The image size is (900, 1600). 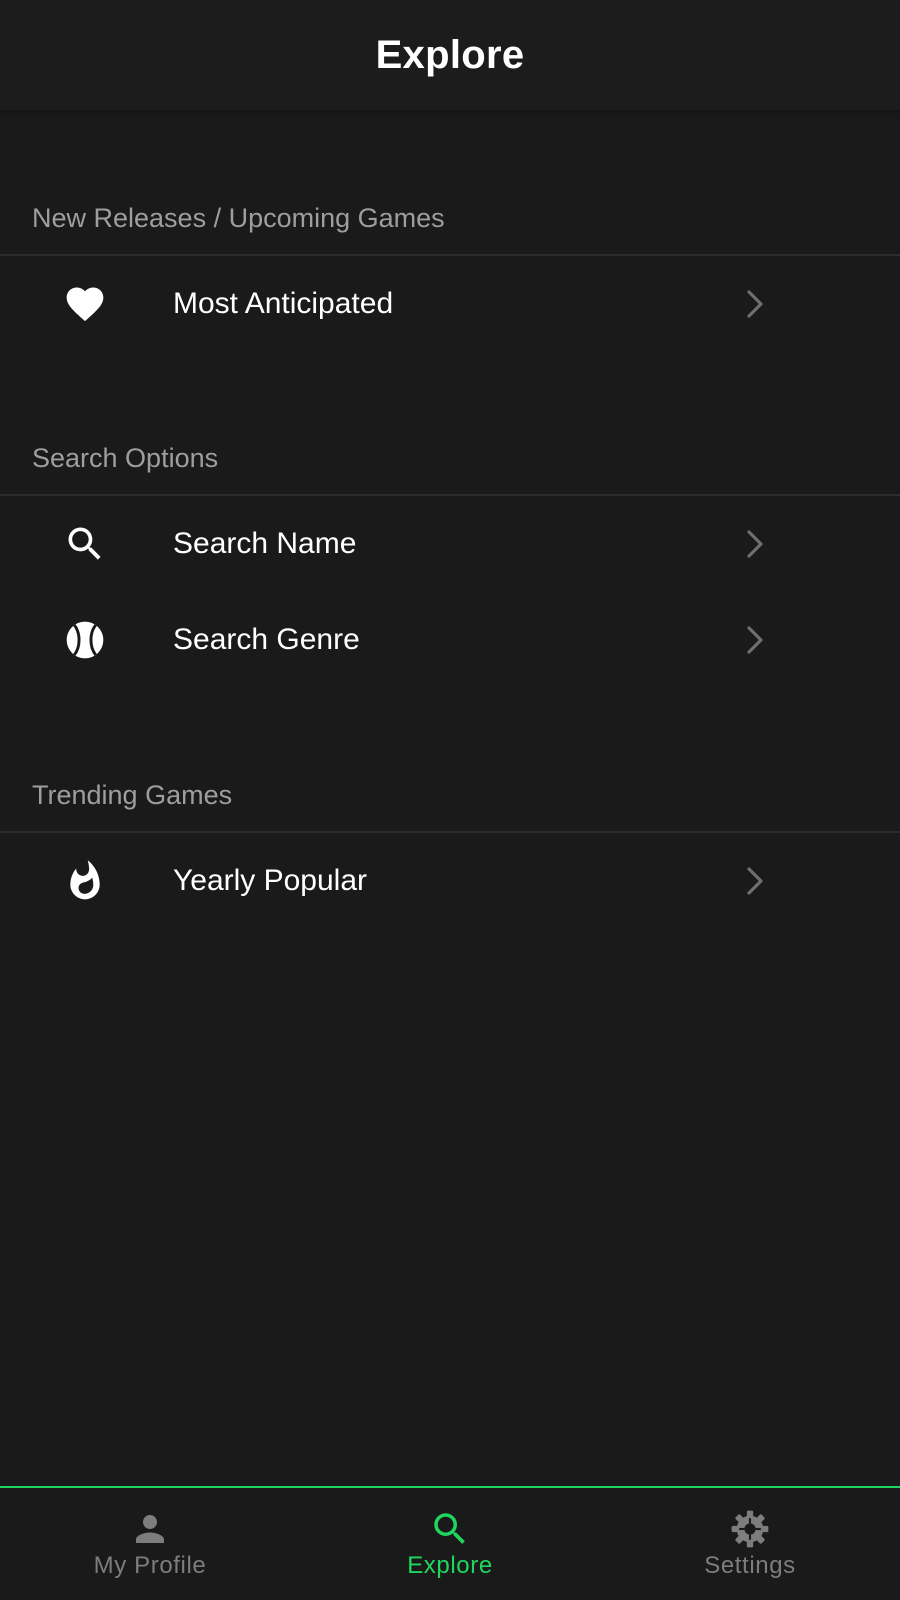 I want to click on list-item-label: Search Genre, so click(x=266, y=639).